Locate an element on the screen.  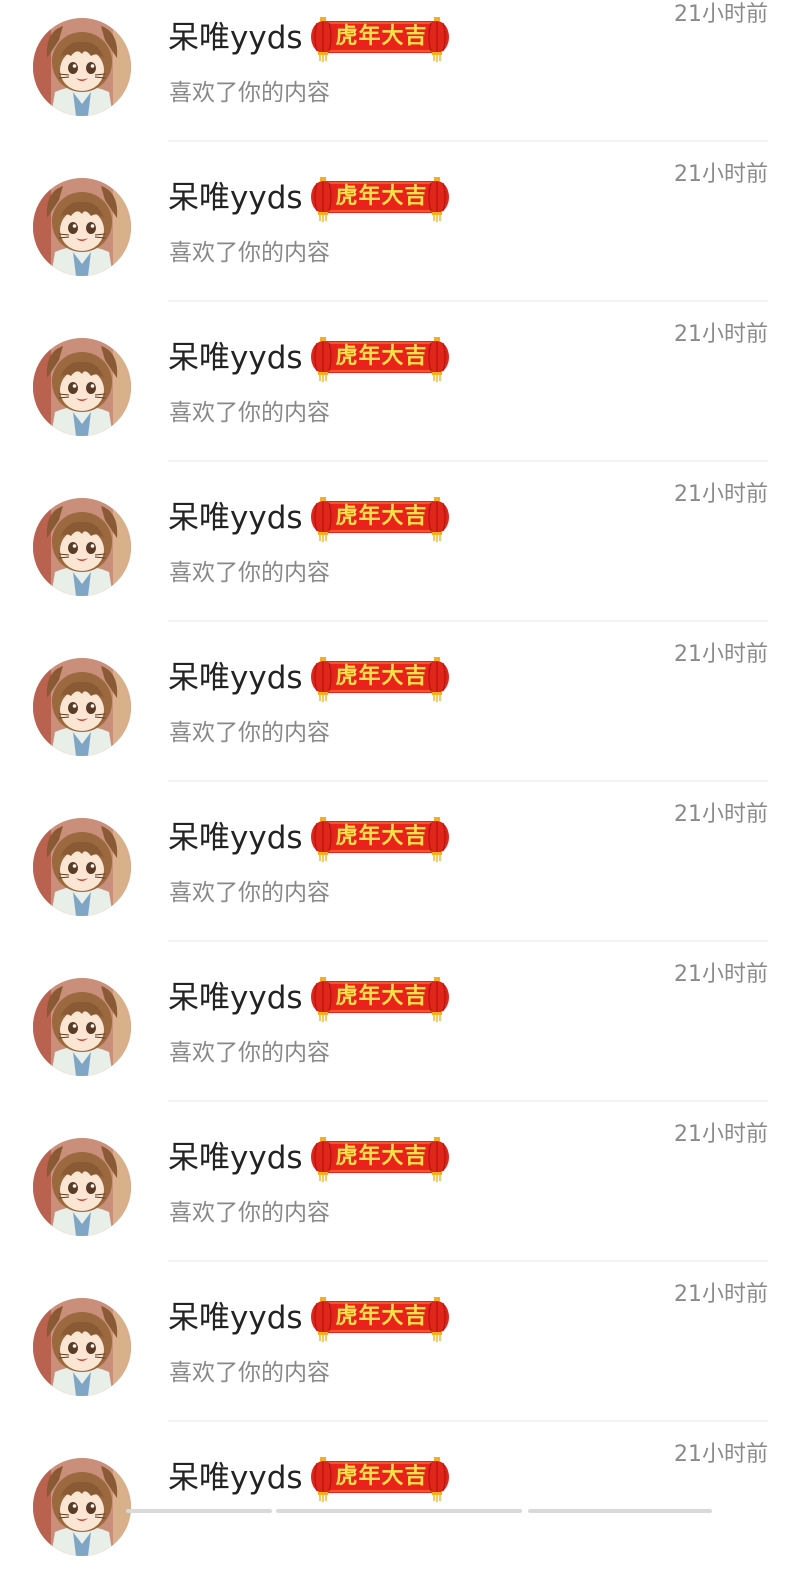
bottom-edge-bar is located at coordinates (400, 1511).